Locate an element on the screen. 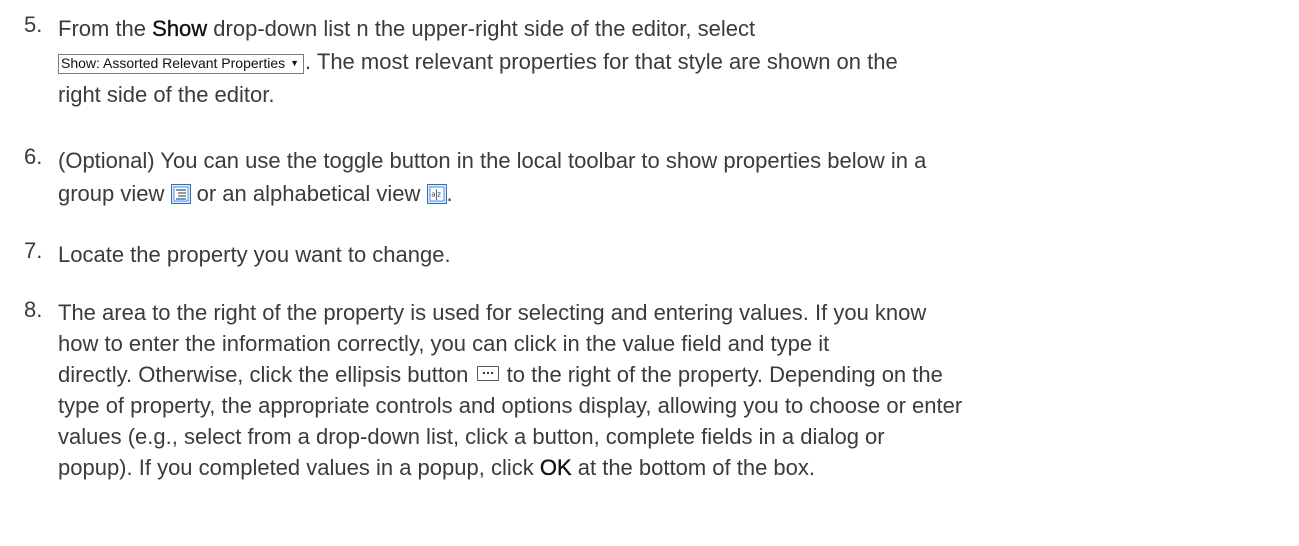 The width and height of the screenshot is (1299, 546). ellipsis-button-icon is located at coordinates (487, 373).